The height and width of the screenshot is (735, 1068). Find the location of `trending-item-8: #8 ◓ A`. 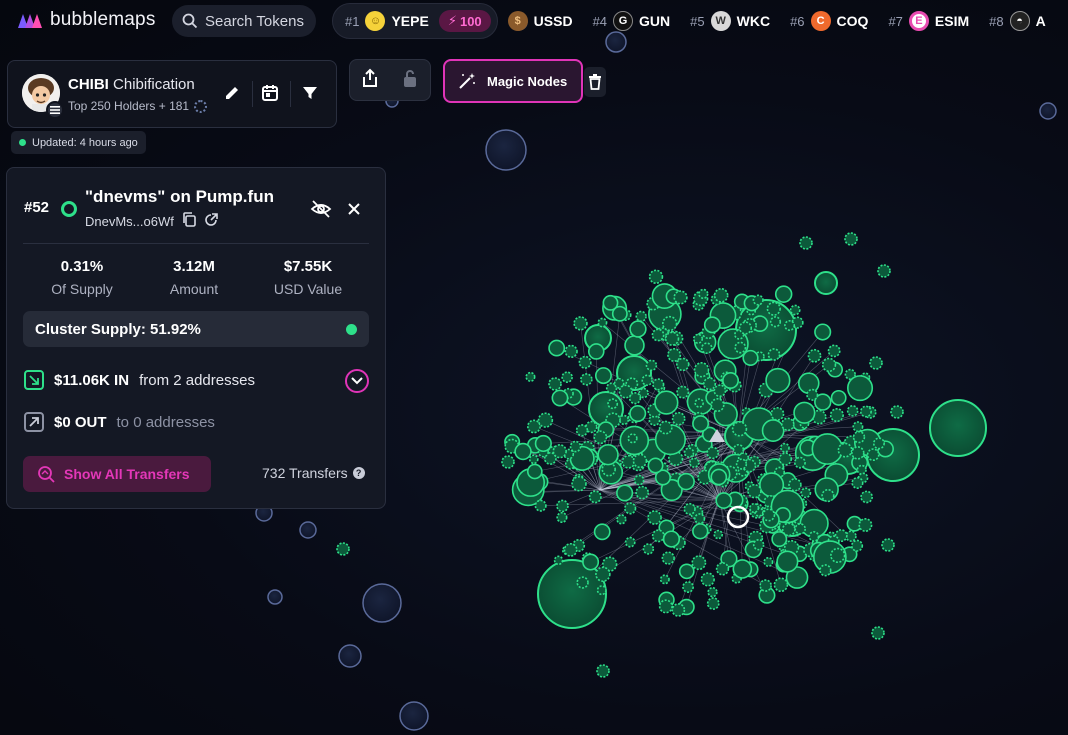

trending-item-8: #8 ◓ A is located at coordinates (1017, 21).